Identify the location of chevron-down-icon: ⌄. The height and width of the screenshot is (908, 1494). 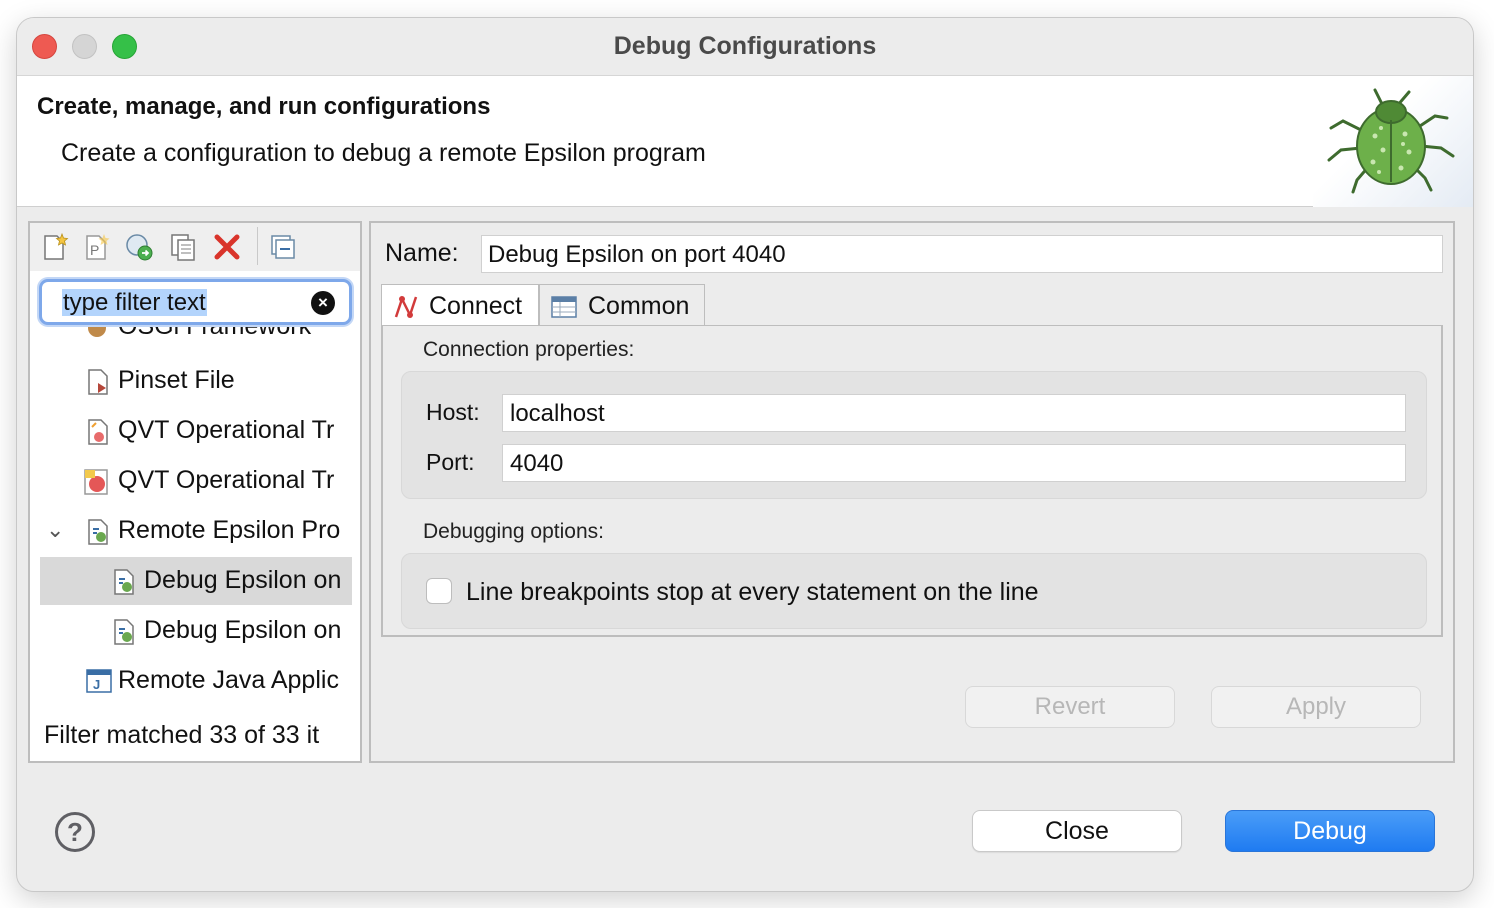
(55, 530).